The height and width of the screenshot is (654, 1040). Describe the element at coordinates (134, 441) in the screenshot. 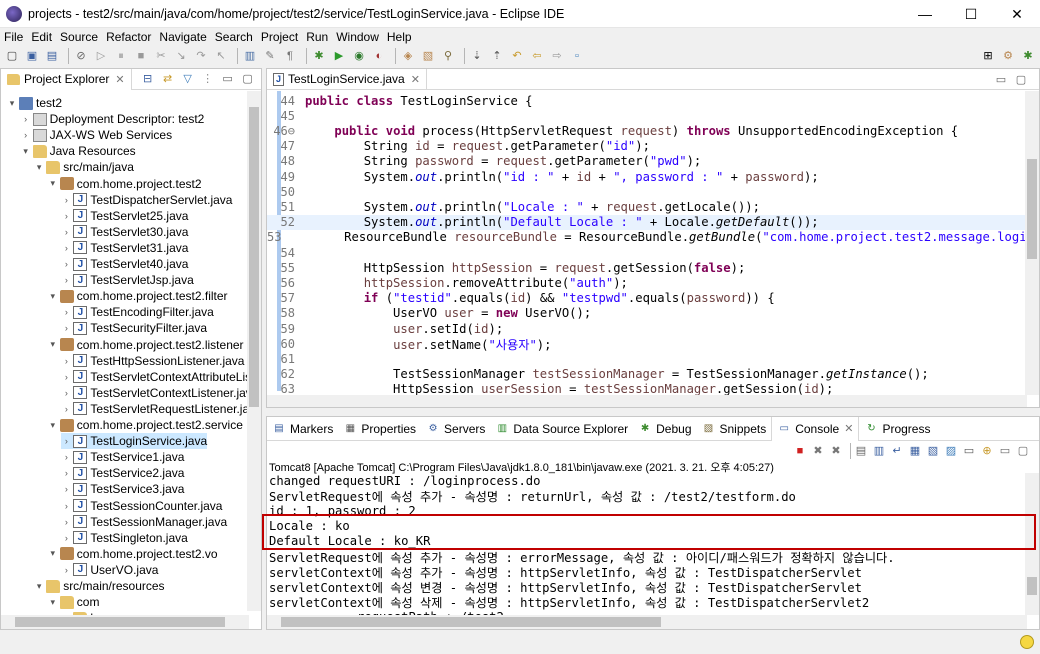

I see `tree-item: › J TestLoginService.java` at that location.